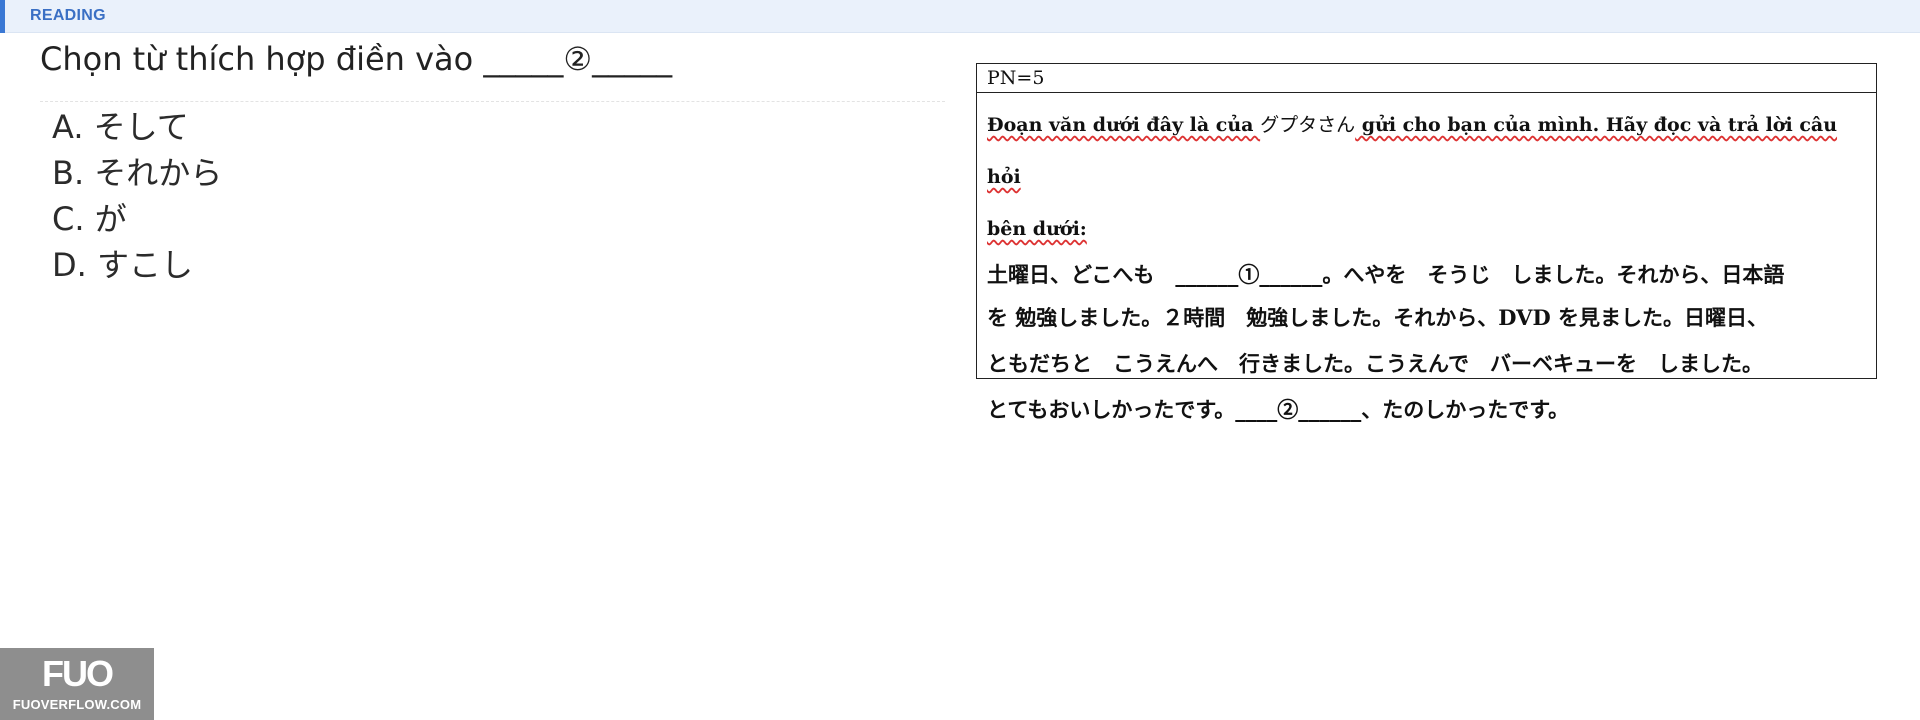  I want to click on question-divider, so click(492, 101).